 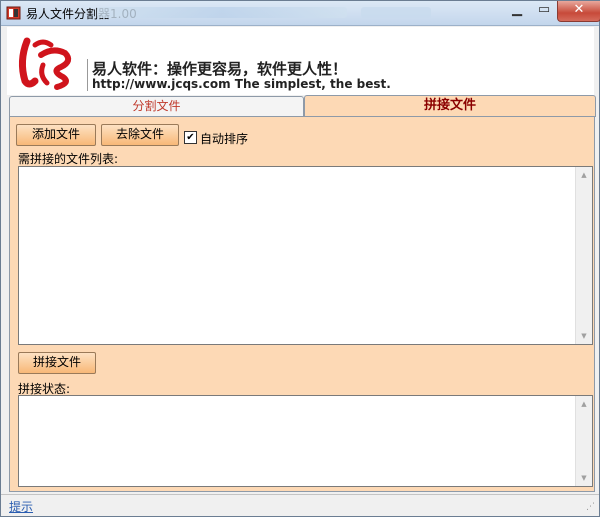 I want to click on auto-sort-checkbox: ✔, so click(x=190, y=137).